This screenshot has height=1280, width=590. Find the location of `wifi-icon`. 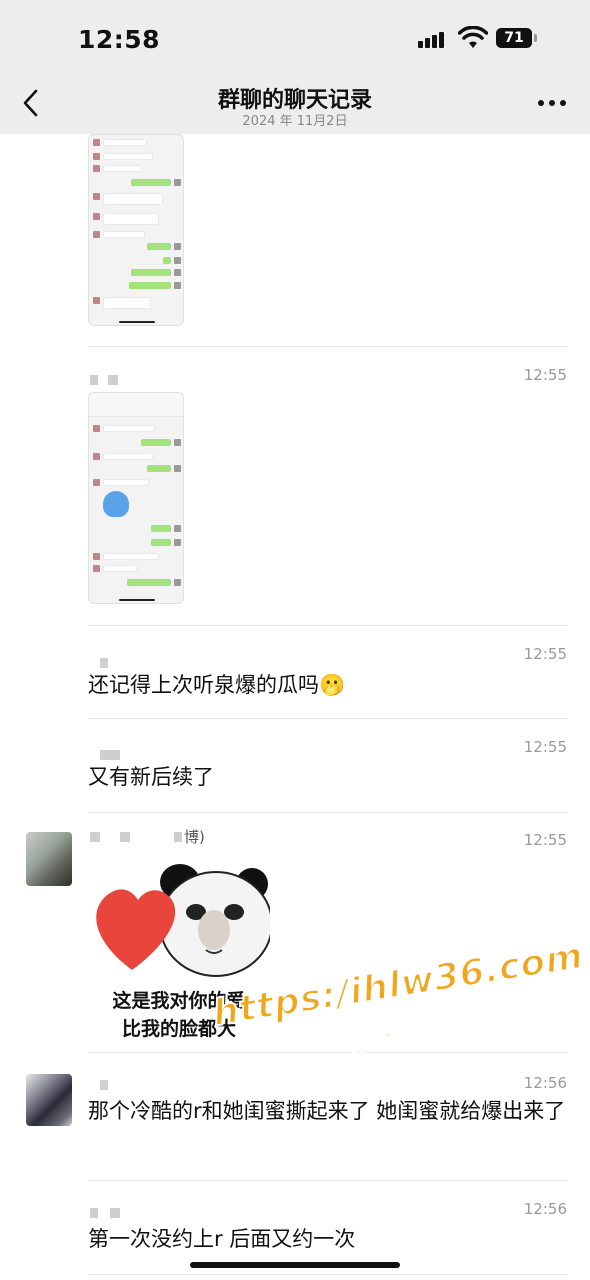

wifi-icon is located at coordinates (473, 37).